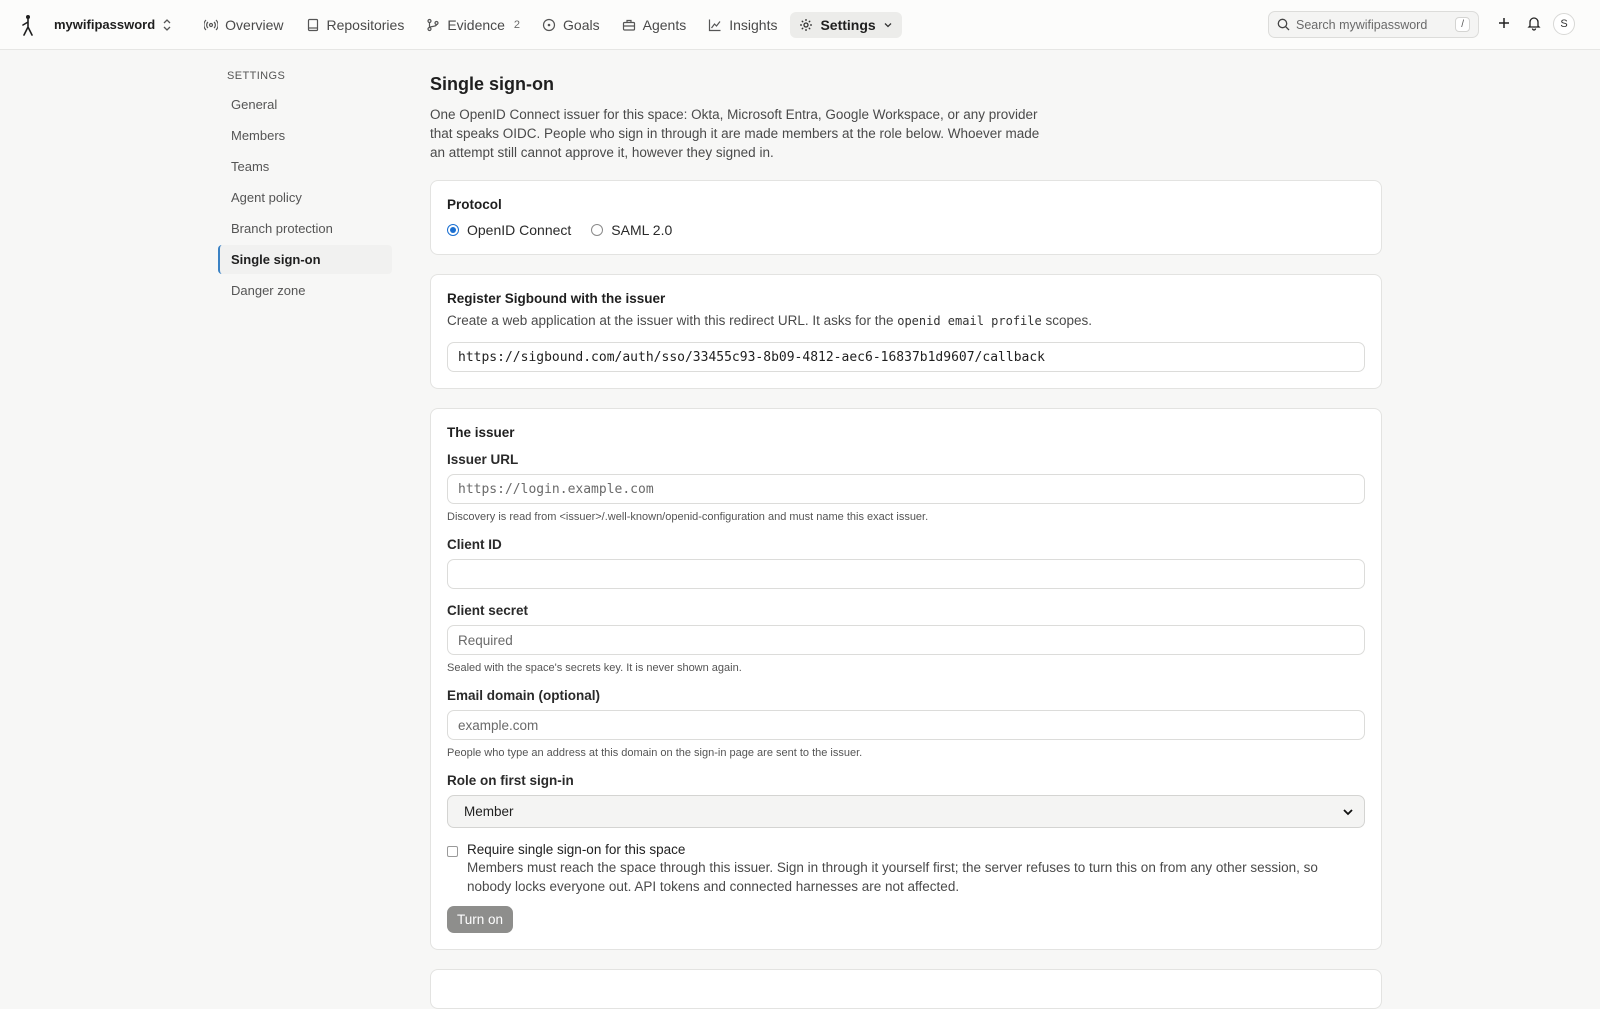  I want to click on issuer-url-label: Issuer URL, so click(483, 459).